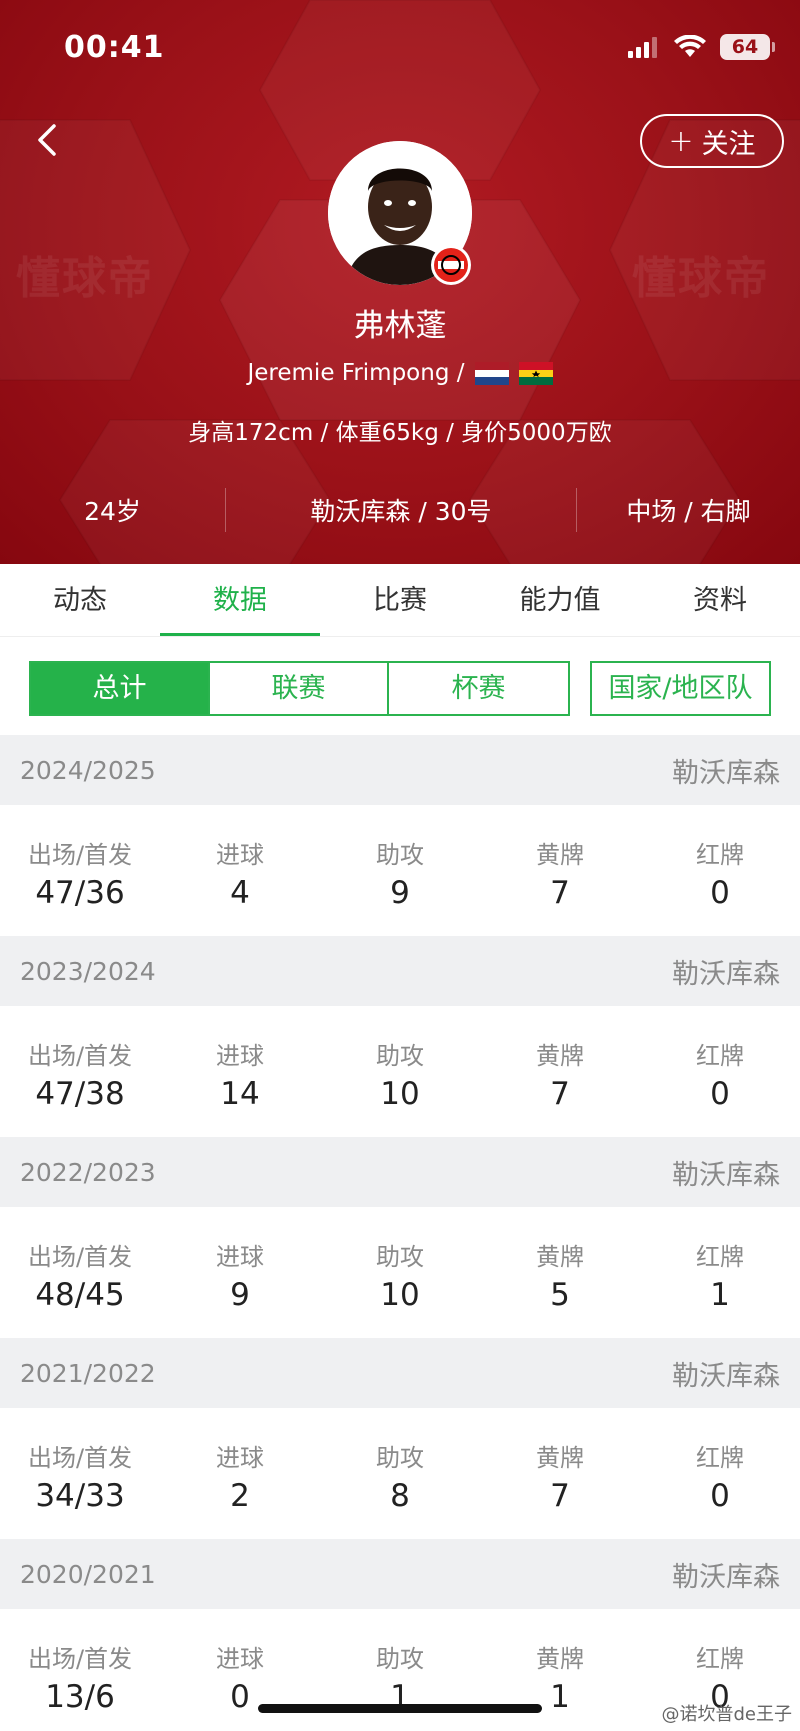 This screenshot has width=800, height=1731. Describe the element at coordinates (560, 600) in the screenshot. I see `tab-ability: 能力值` at that location.